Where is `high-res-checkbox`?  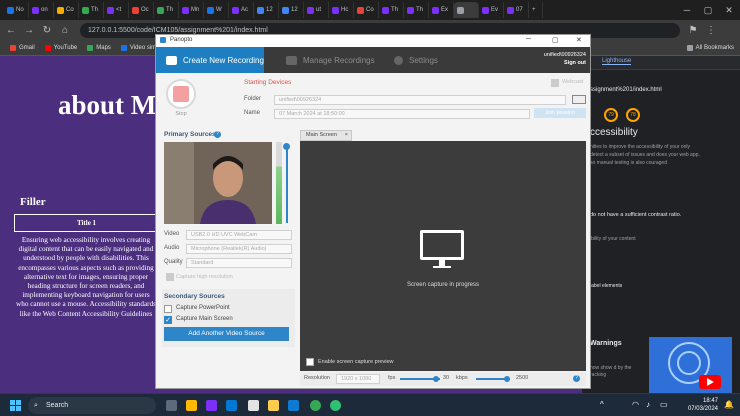 high-res-checkbox is located at coordinates (170, 277).